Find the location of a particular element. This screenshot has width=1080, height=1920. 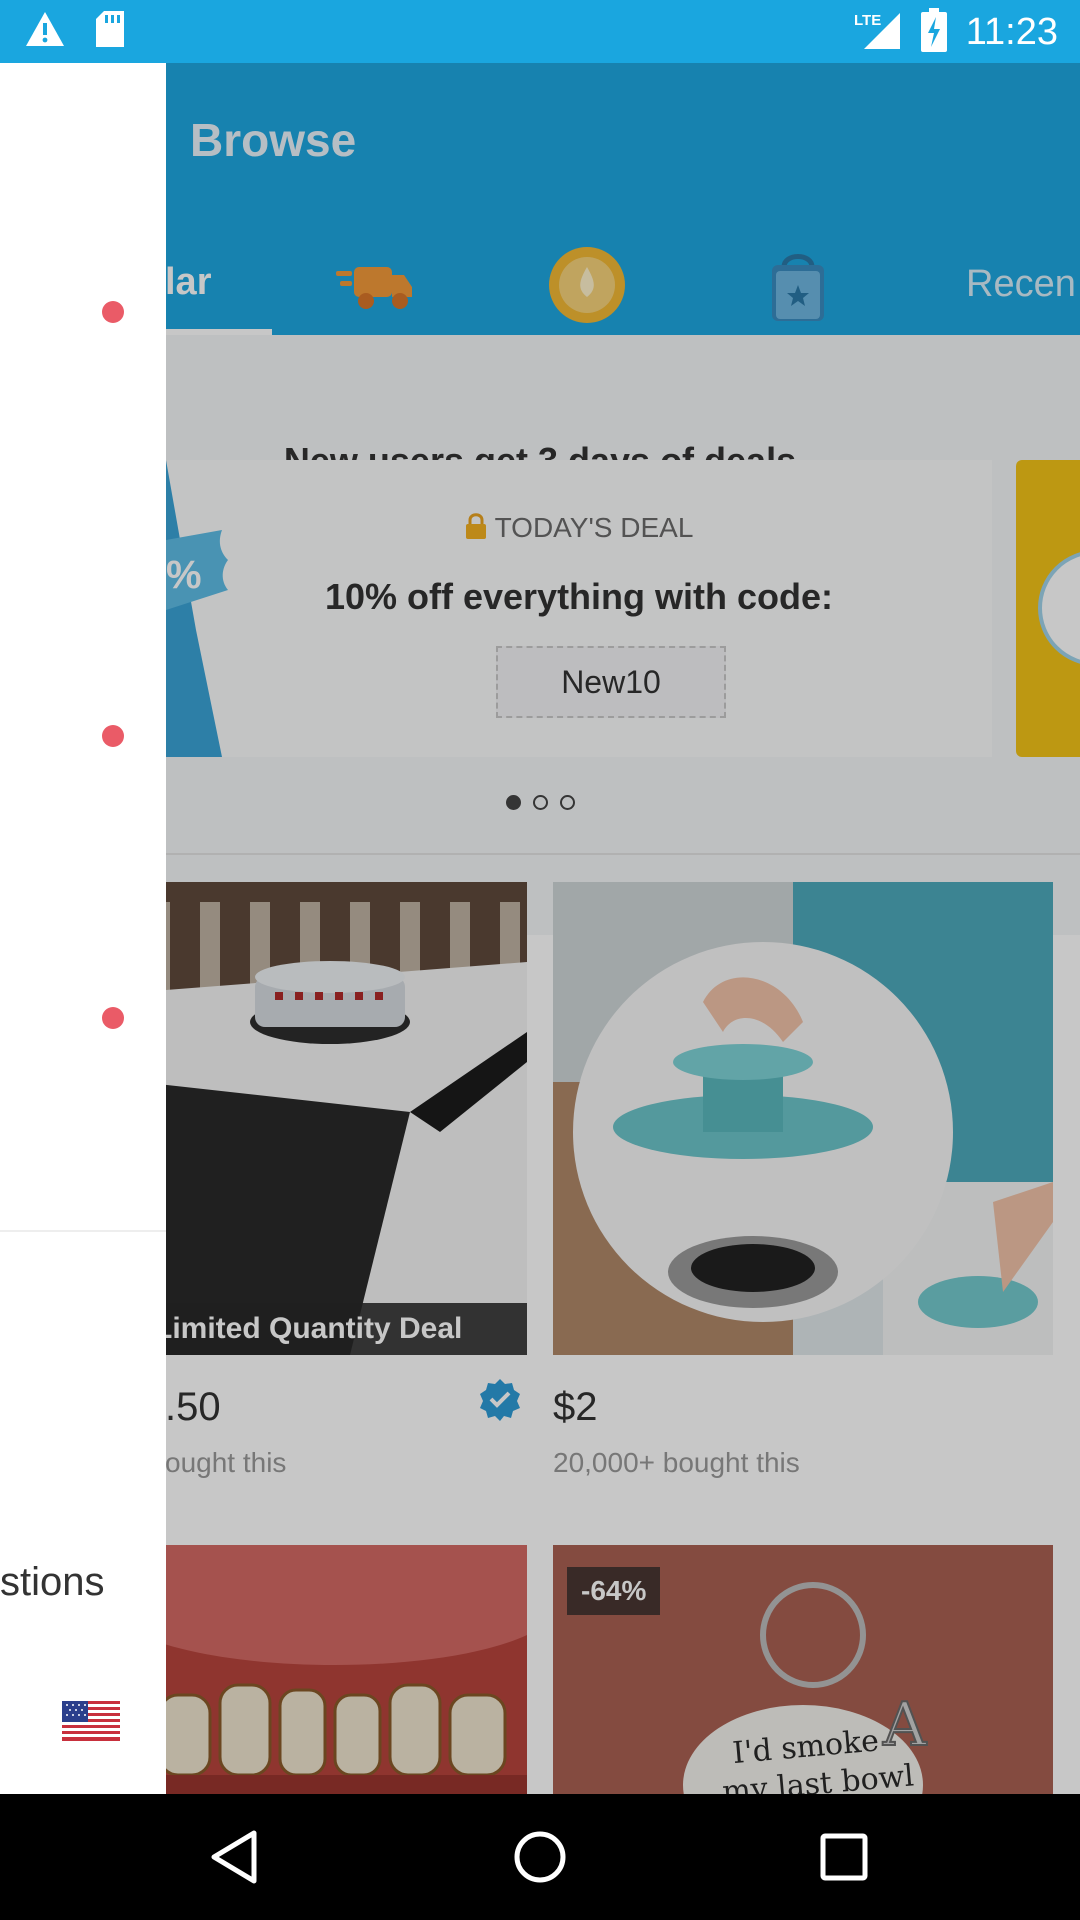

us-flag-icon is located at coordinates (91, 1721).